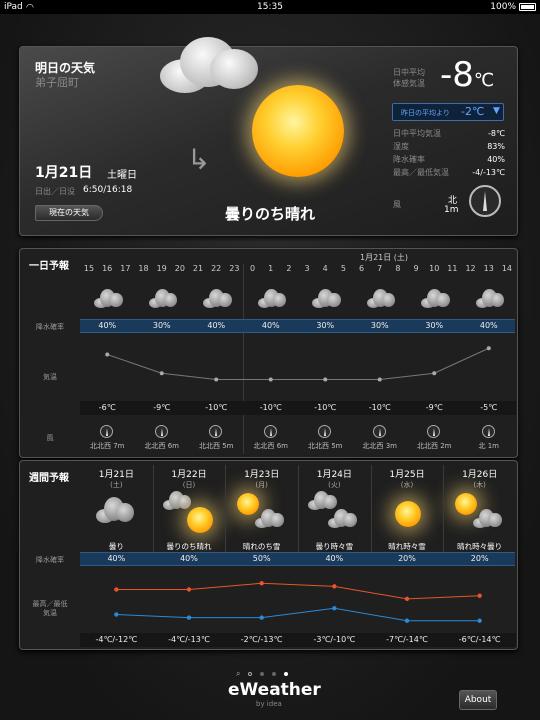 The image size is (540, 720). Describe the element at coordinates (107, 446) in the screenshot. I see `wind-value: 北北西 7m` at that location.